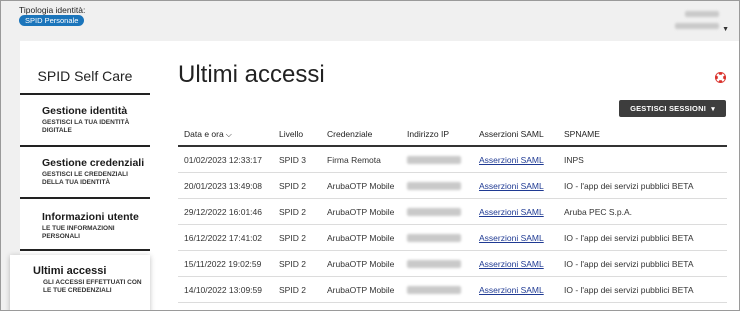 This screenshot has width=740, height=311. I want to click on tipologia-label: Tipologia identità:, so click(52, 10).